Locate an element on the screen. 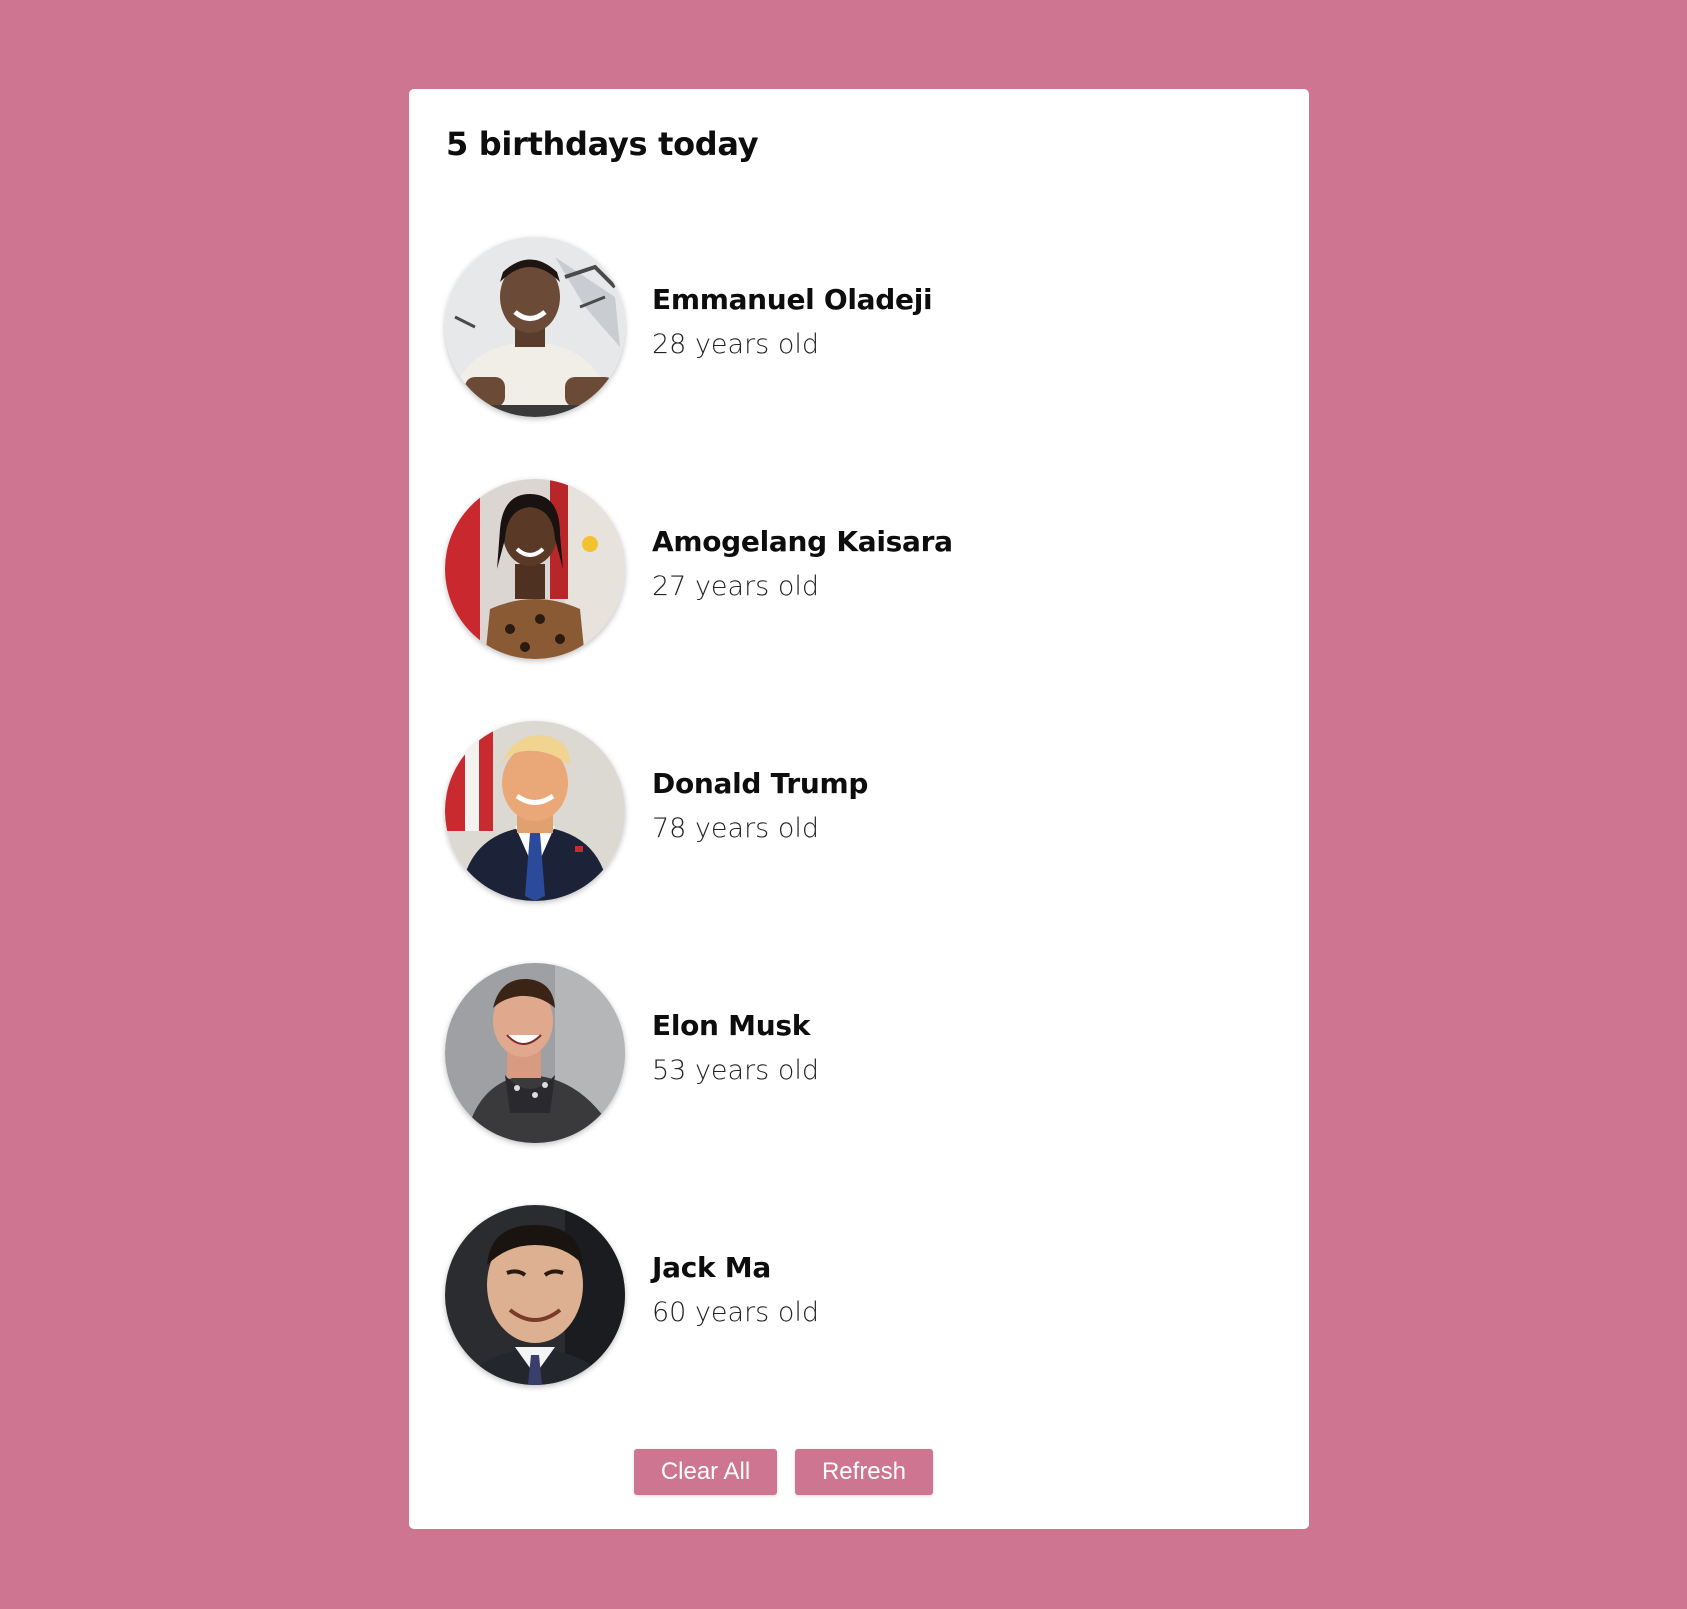 The height and width of the screenshot is (1609, 1687). person-name: Elon Musk is located at coordinates (731, 1025).